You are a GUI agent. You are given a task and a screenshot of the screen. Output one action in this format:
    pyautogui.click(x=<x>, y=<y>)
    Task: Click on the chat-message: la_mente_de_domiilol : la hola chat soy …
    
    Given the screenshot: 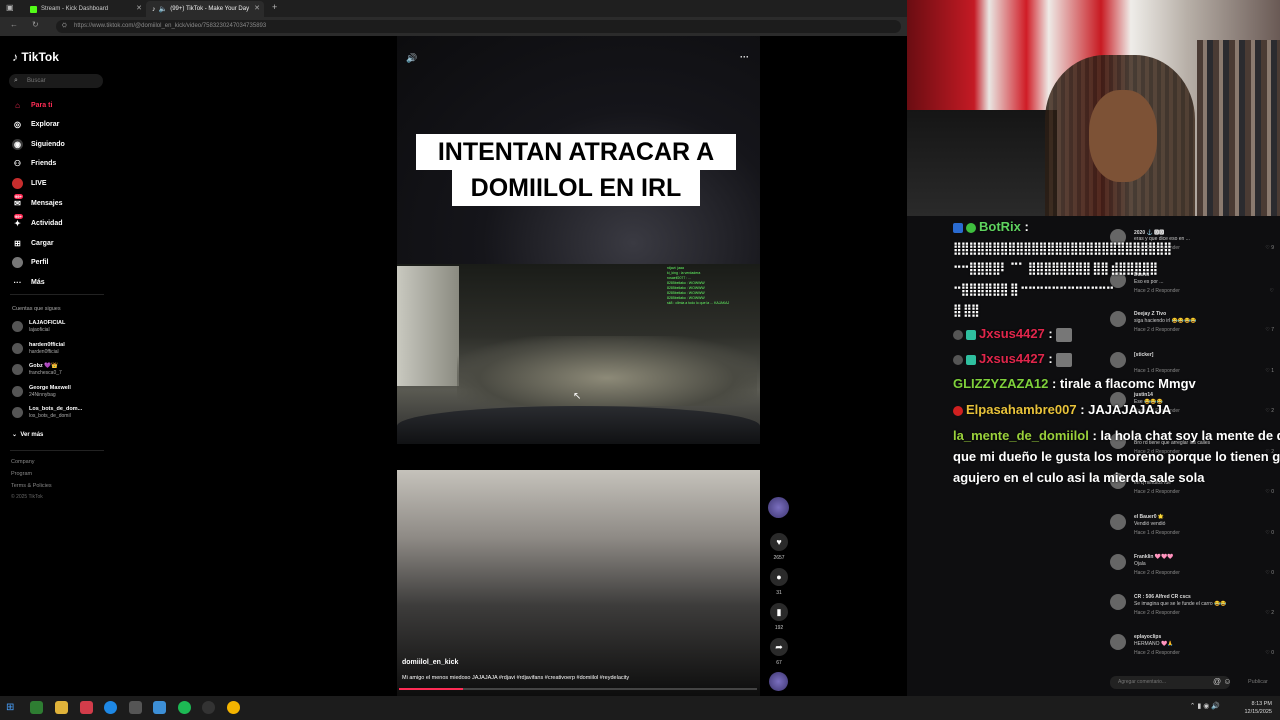 What is the action you would take?
    pyautogui.click(x=1116, y=435)
    